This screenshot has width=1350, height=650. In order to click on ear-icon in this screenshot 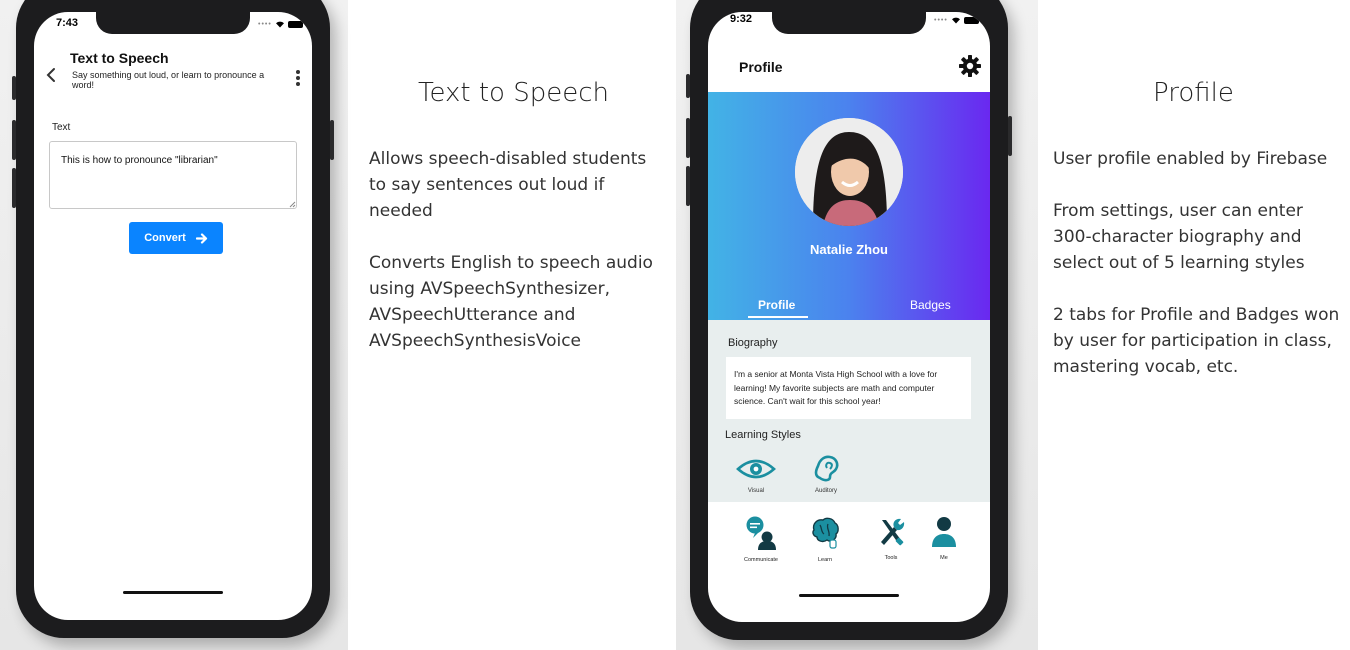, I will do `click(826, 468)`.